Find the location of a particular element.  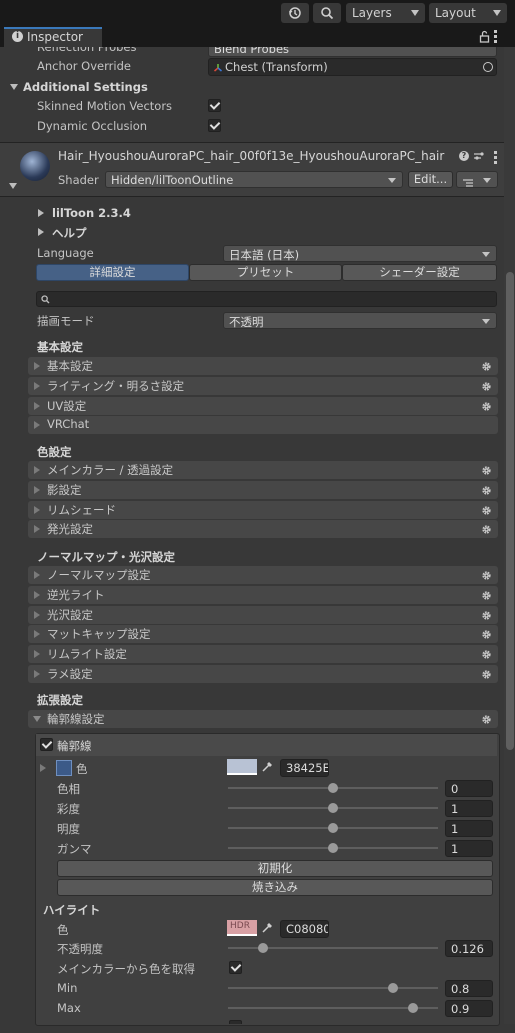

section-extended-0: 輪郭線設定 is located at coordinates (263, 719).